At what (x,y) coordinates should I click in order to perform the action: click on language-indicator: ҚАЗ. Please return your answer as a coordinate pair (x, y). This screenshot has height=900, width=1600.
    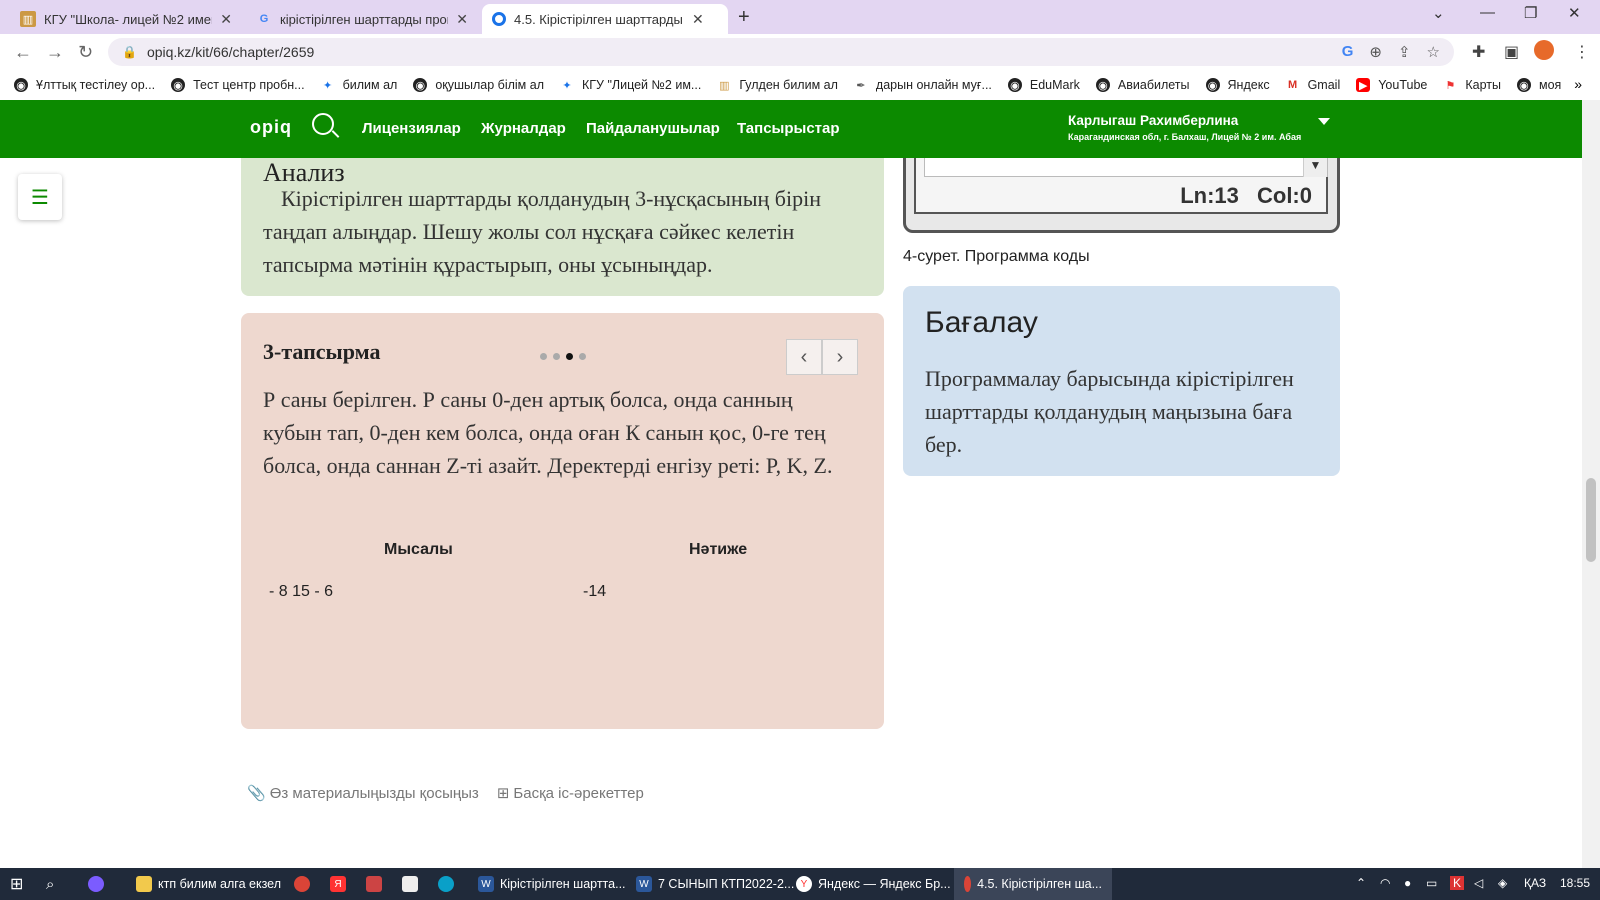
    Looking at the image, I should click on (1535, 883).